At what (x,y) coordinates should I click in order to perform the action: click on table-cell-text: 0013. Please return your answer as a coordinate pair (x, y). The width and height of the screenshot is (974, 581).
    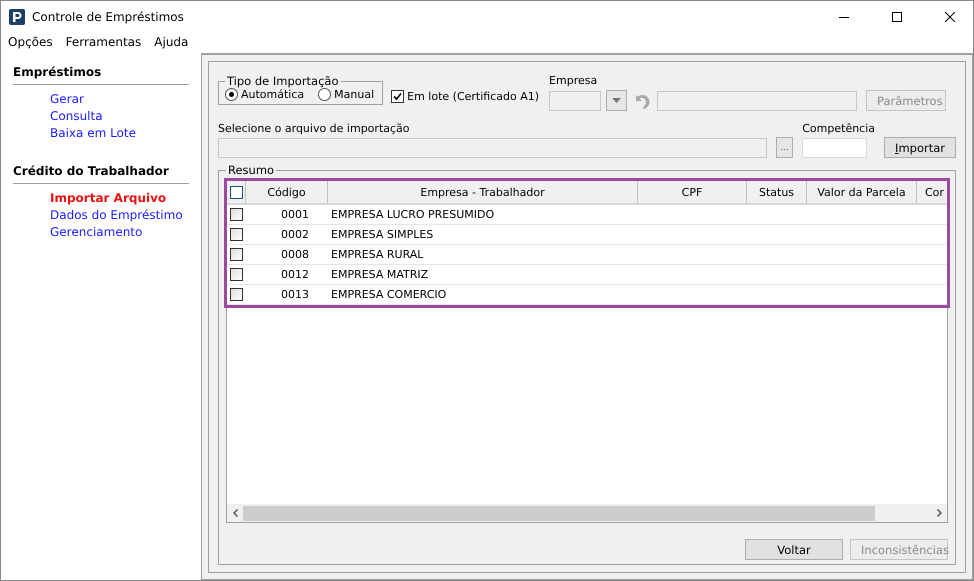
    Looking at the image, I should click on (295, 294).